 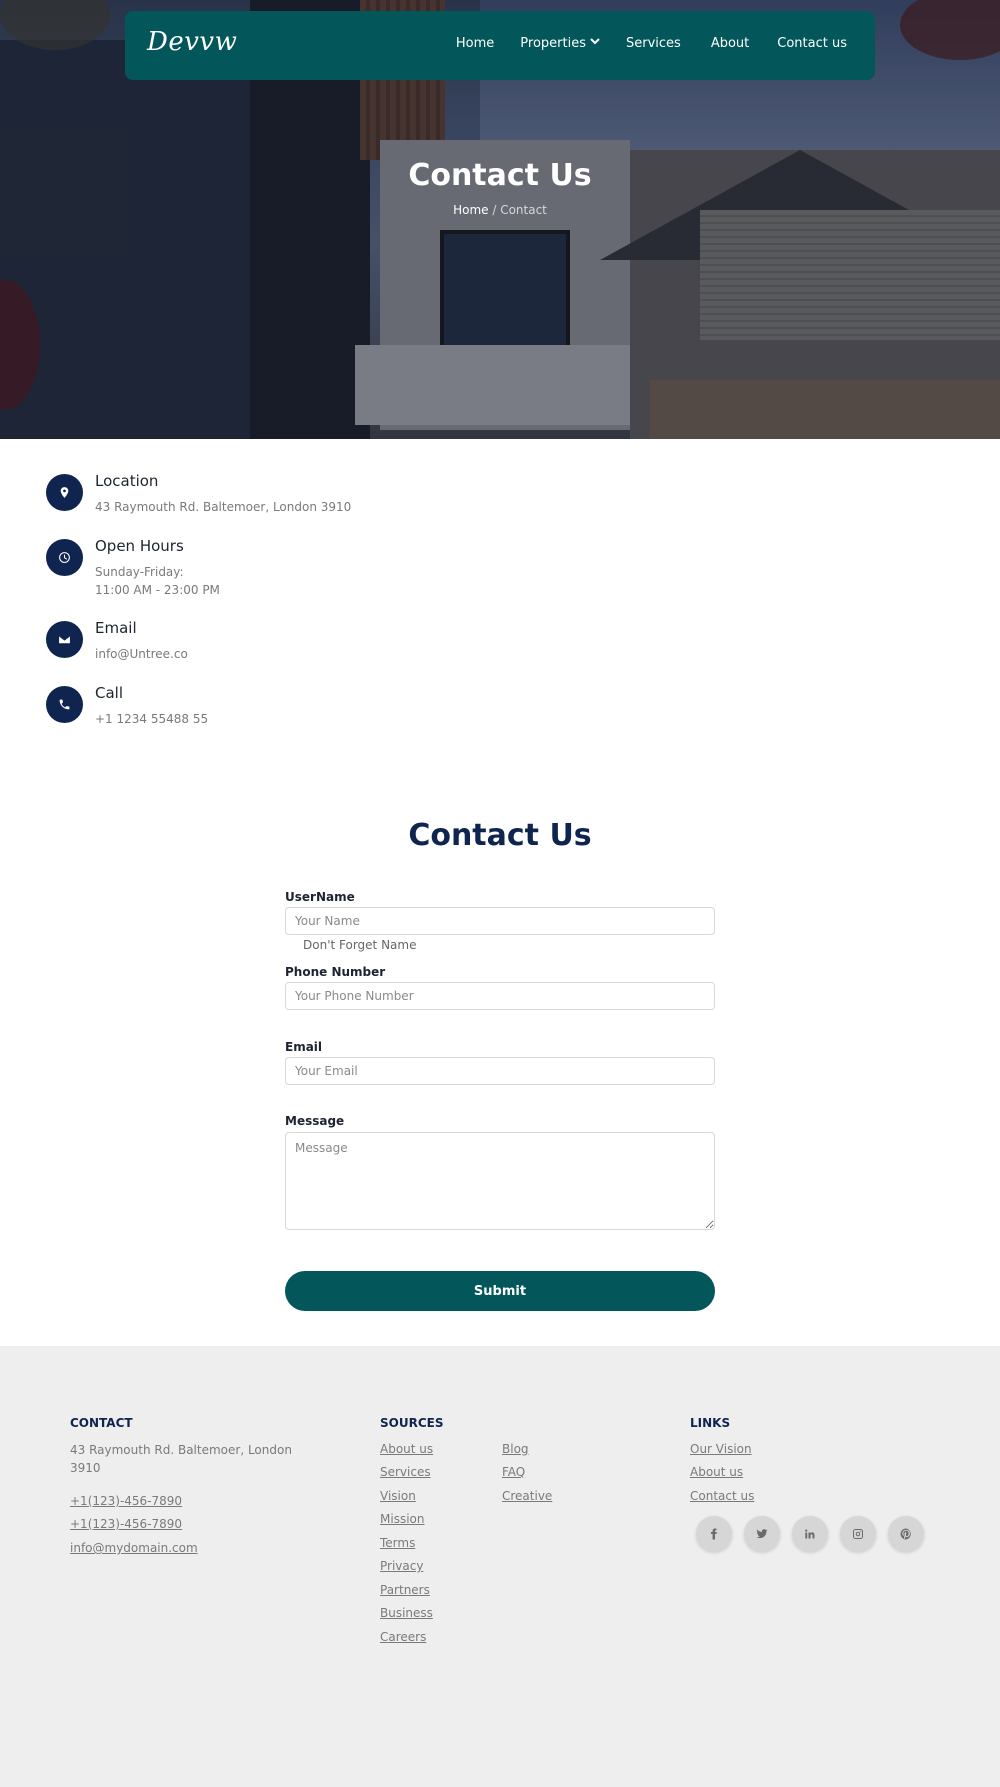 What do you see at coordinates (141, 654) in the screenshot?
I see `info-text: info@Untree.co` at bounding box center [141, 654].